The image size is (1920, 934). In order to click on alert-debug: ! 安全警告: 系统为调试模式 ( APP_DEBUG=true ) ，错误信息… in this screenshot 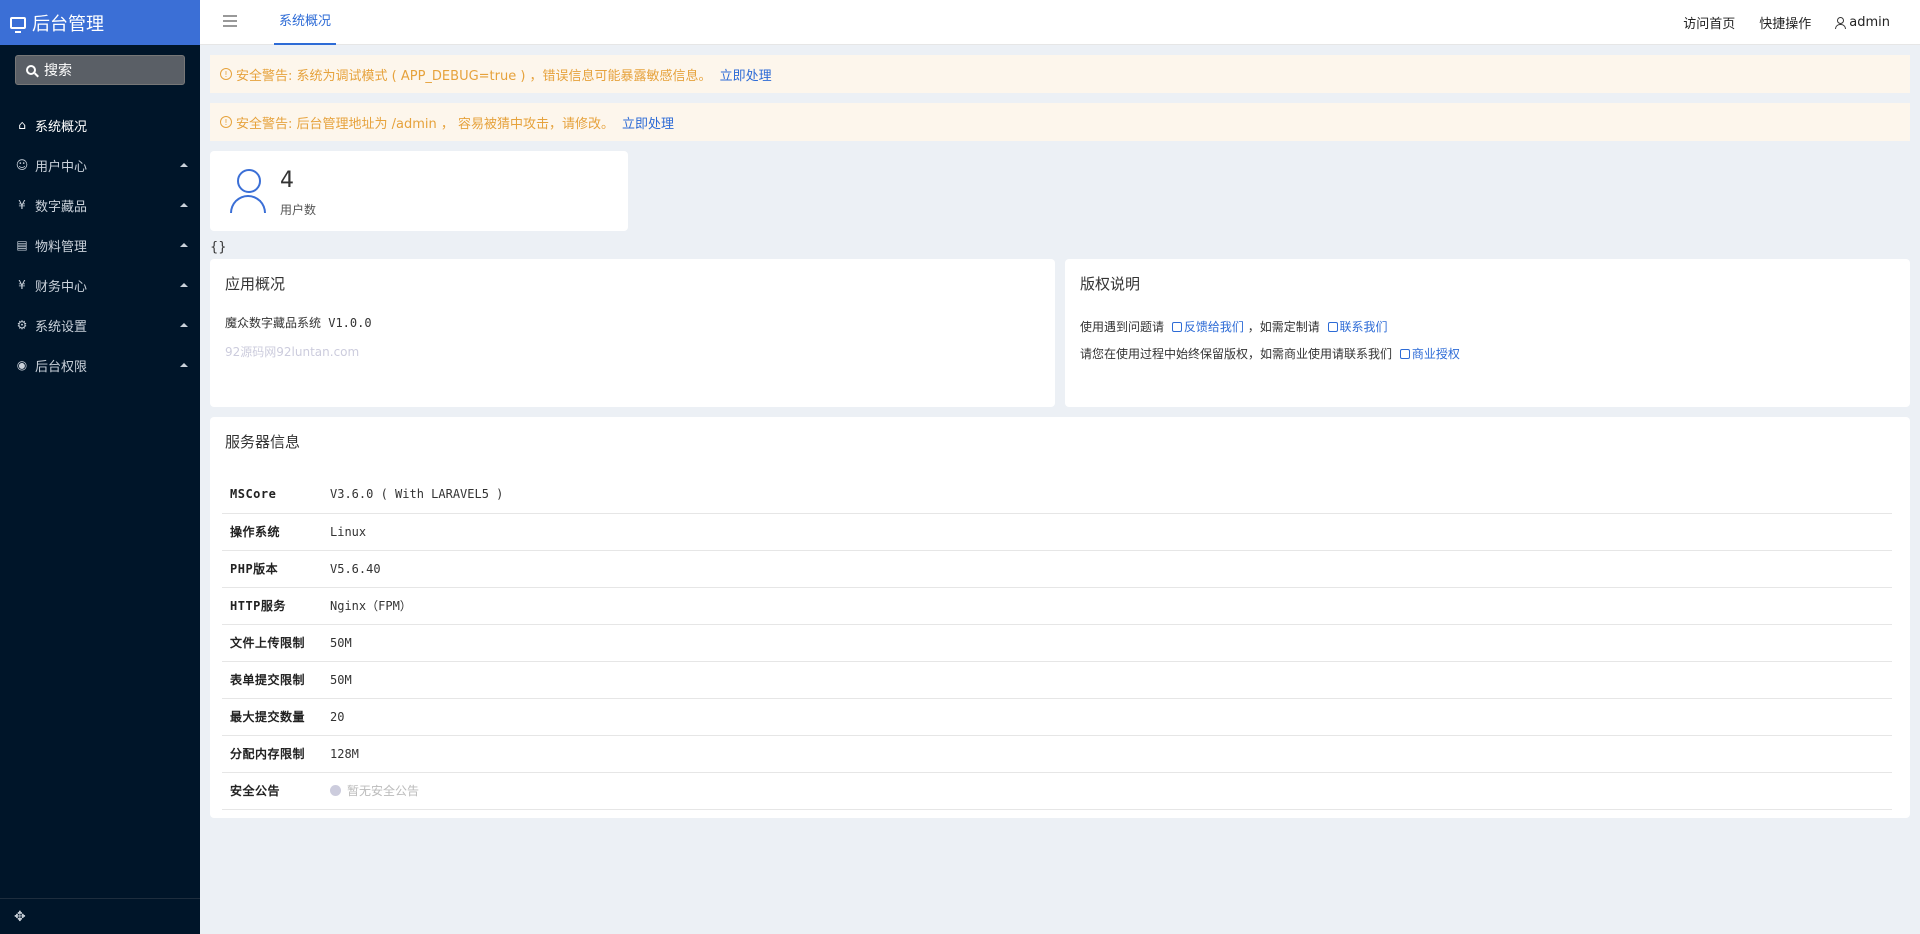, I will do `click(1060, 74)`.